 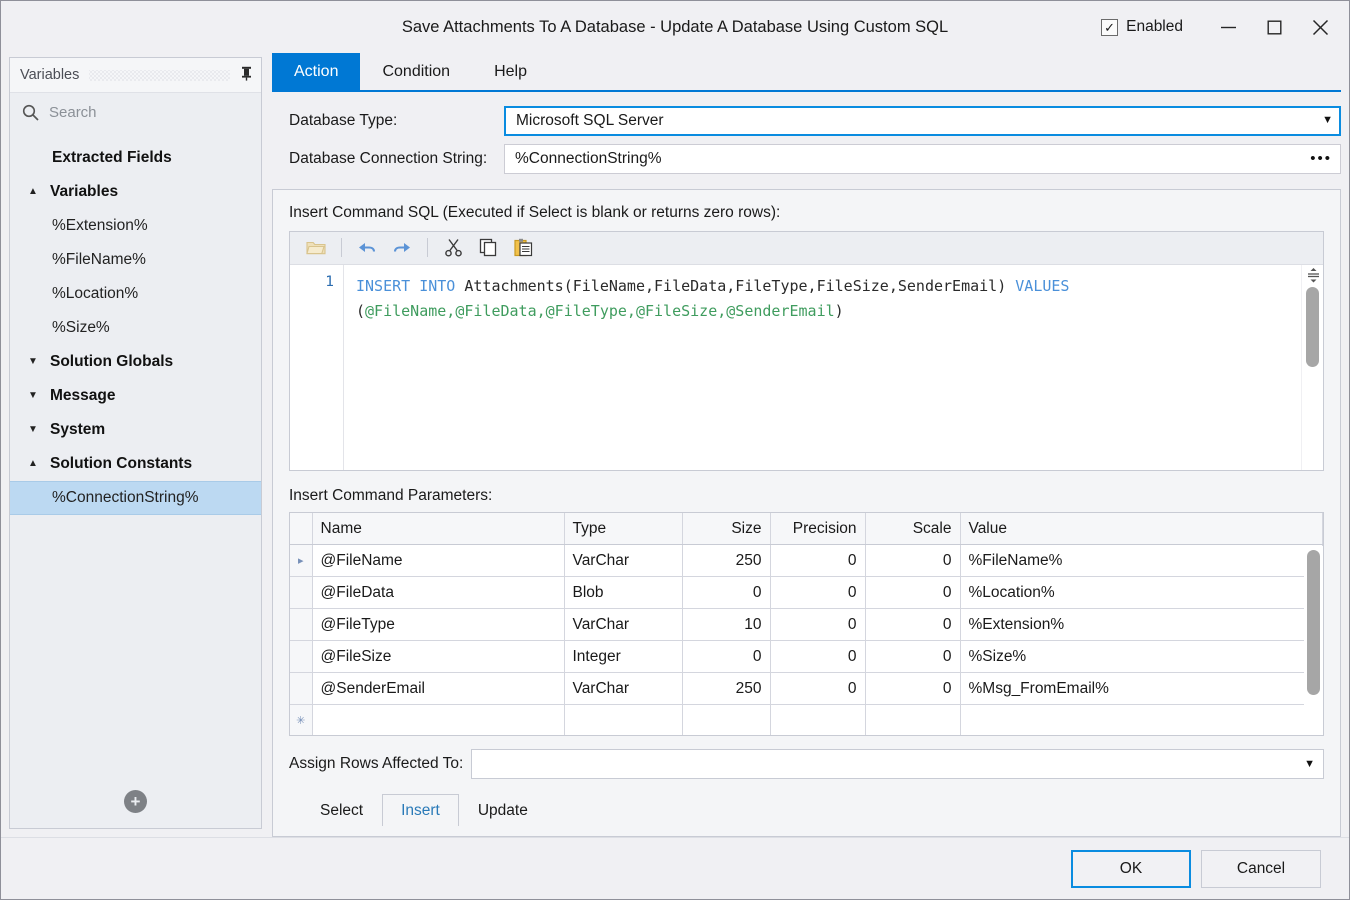 I want to click on redo-icon, so click(x=402, y=247).